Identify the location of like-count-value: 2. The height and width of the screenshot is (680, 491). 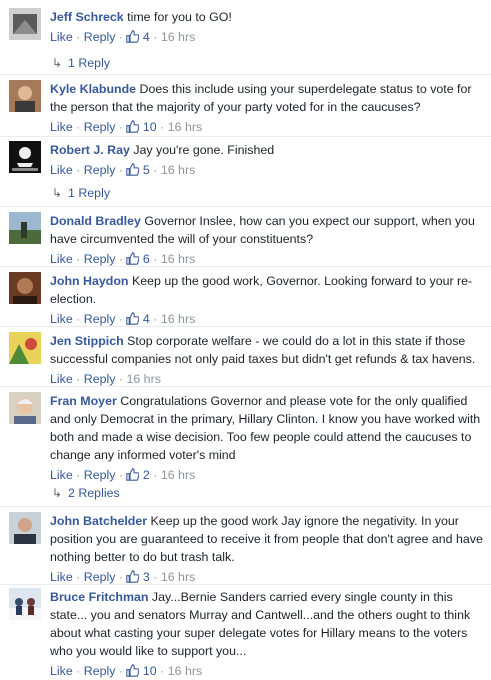
(146, 475).